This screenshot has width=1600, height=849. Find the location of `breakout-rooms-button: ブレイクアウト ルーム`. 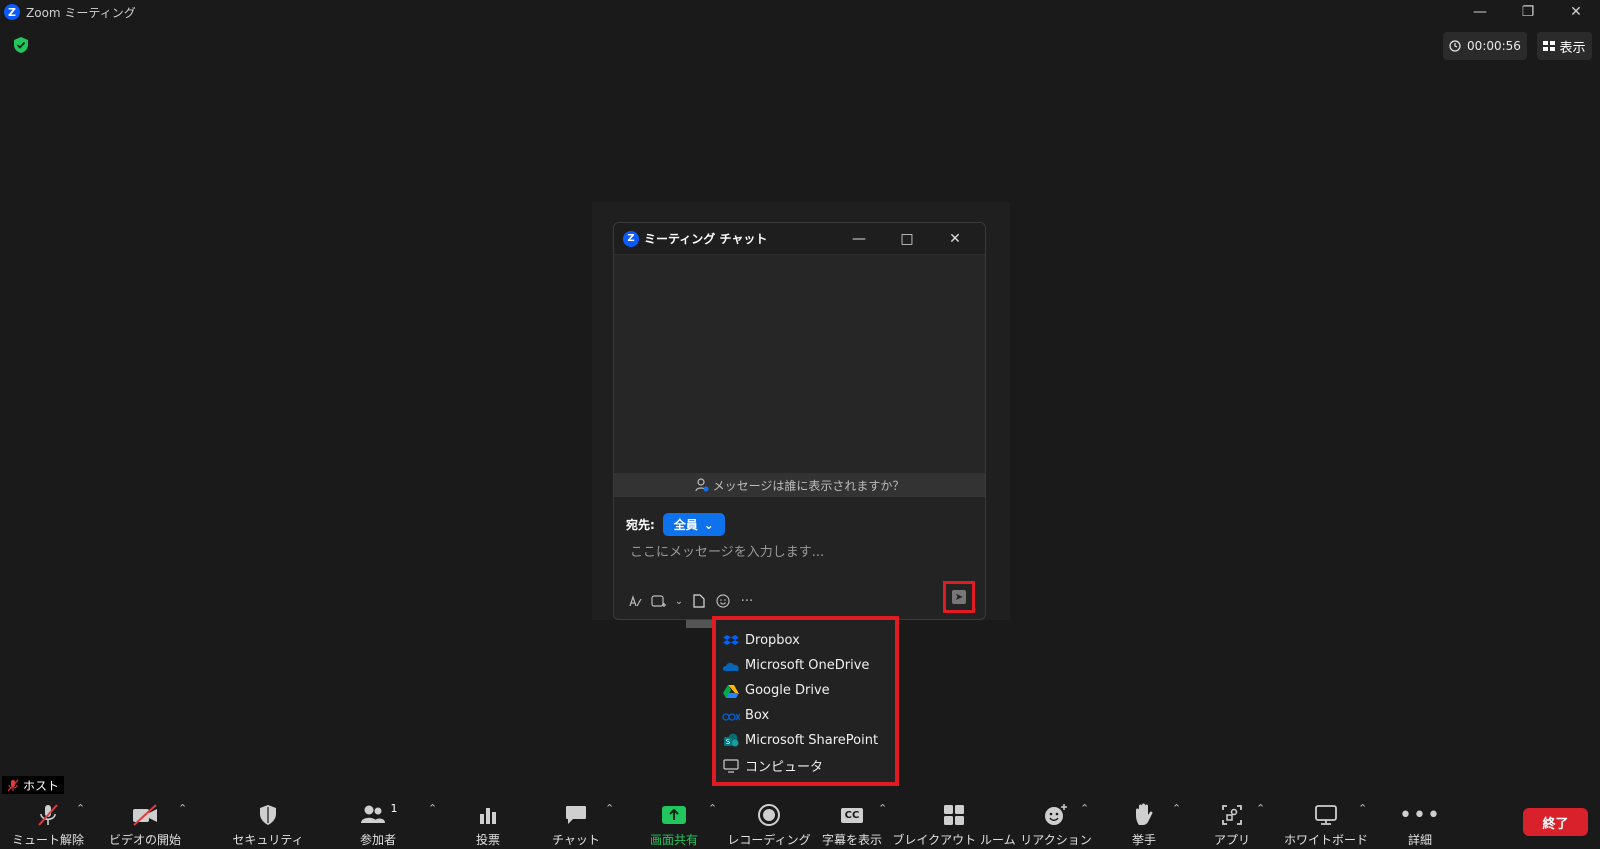

breakout-rooms-button: ブレイクアウト ルーム is located at coordinates (954, 822).